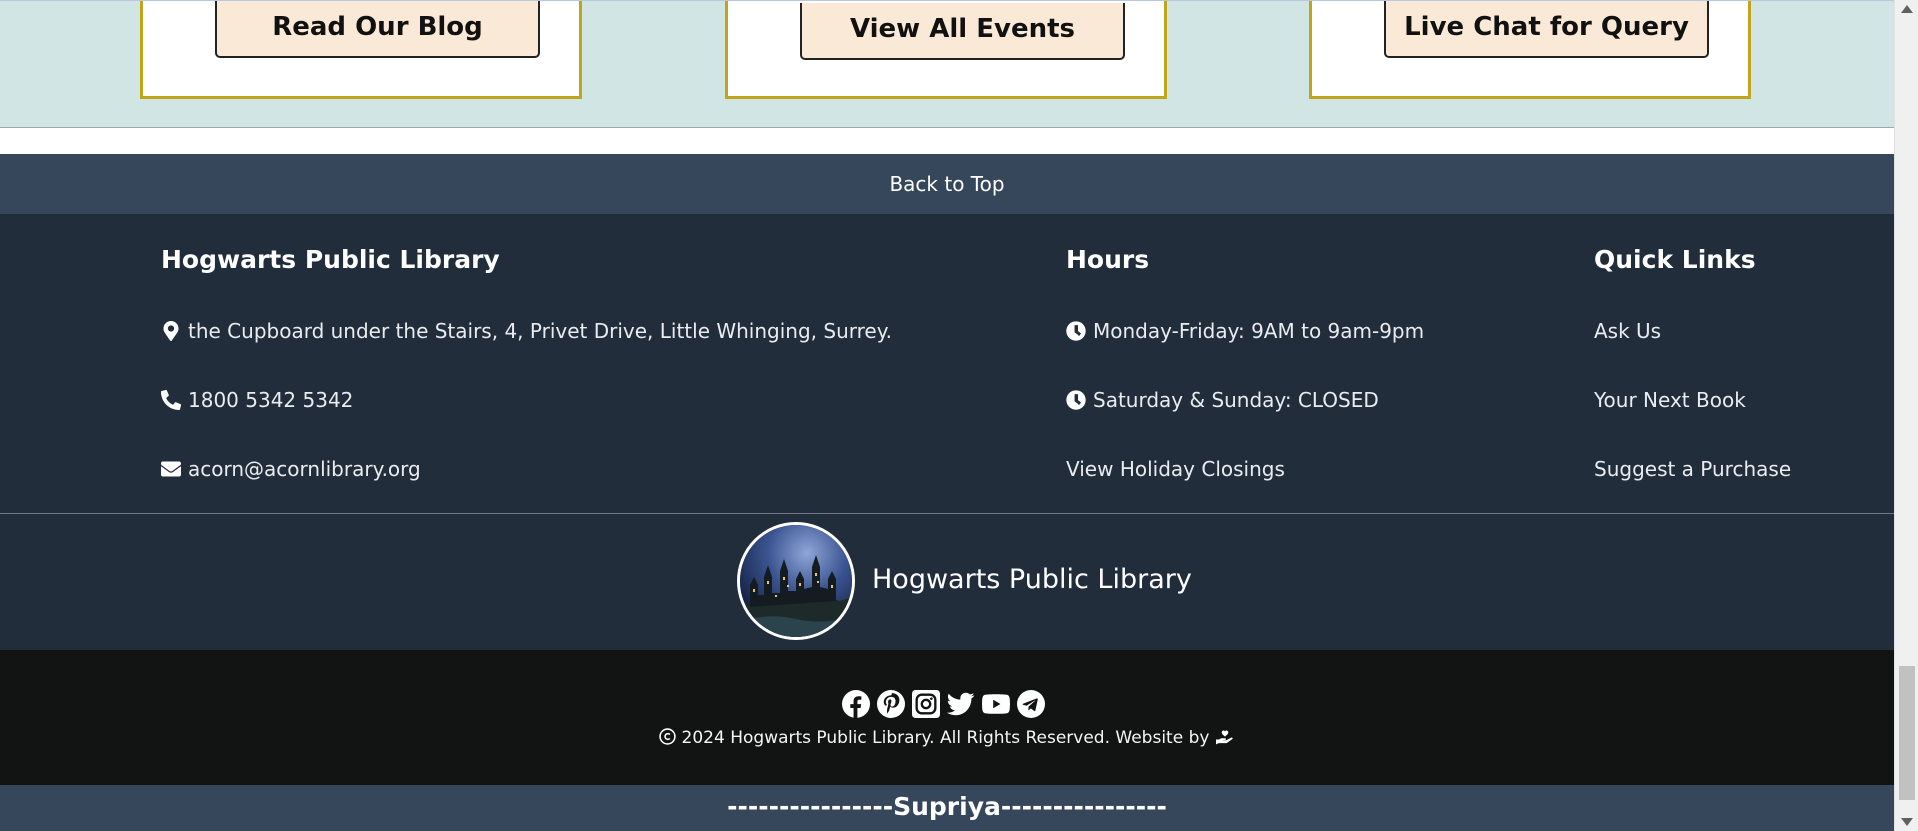 Image resolution: width=1918 pixels, height=831 pixels. I want to click on quick-links-column: Quick Links, so click(1675, 264).